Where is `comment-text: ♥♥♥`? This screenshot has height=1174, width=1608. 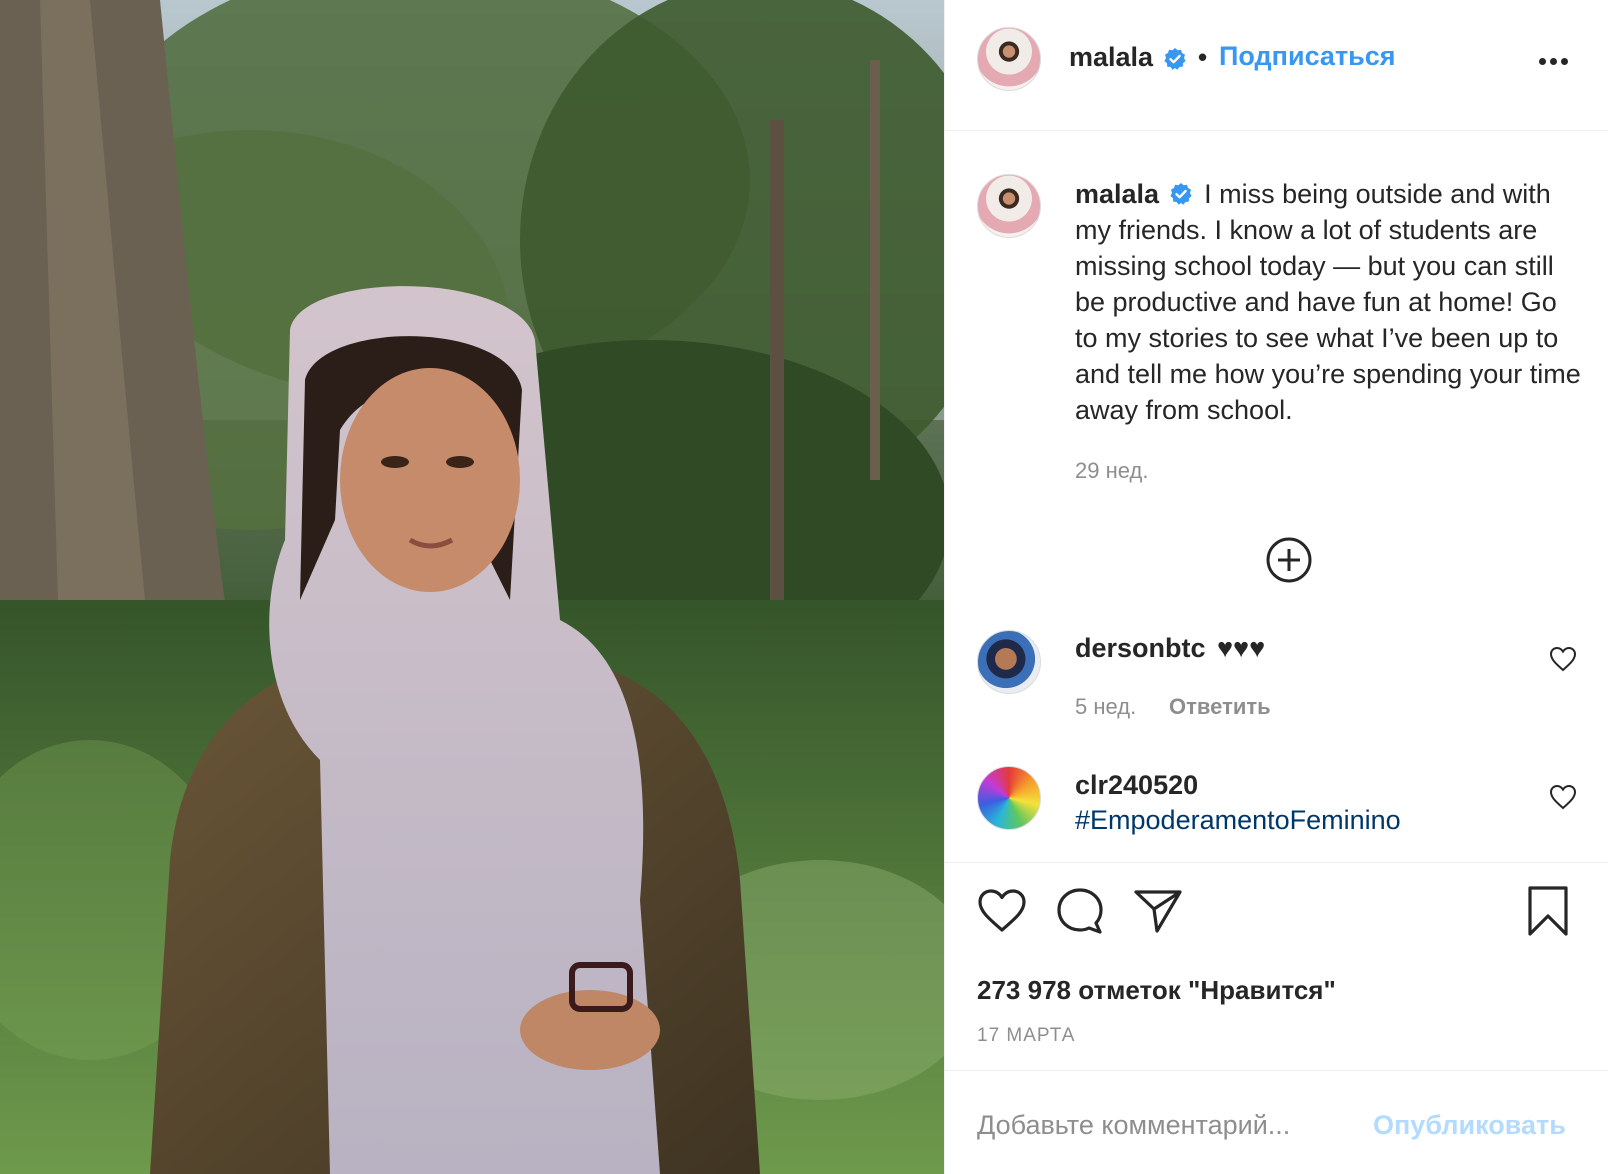
comment-text: ♥♥♥ is located at coordinates (1241, 648).